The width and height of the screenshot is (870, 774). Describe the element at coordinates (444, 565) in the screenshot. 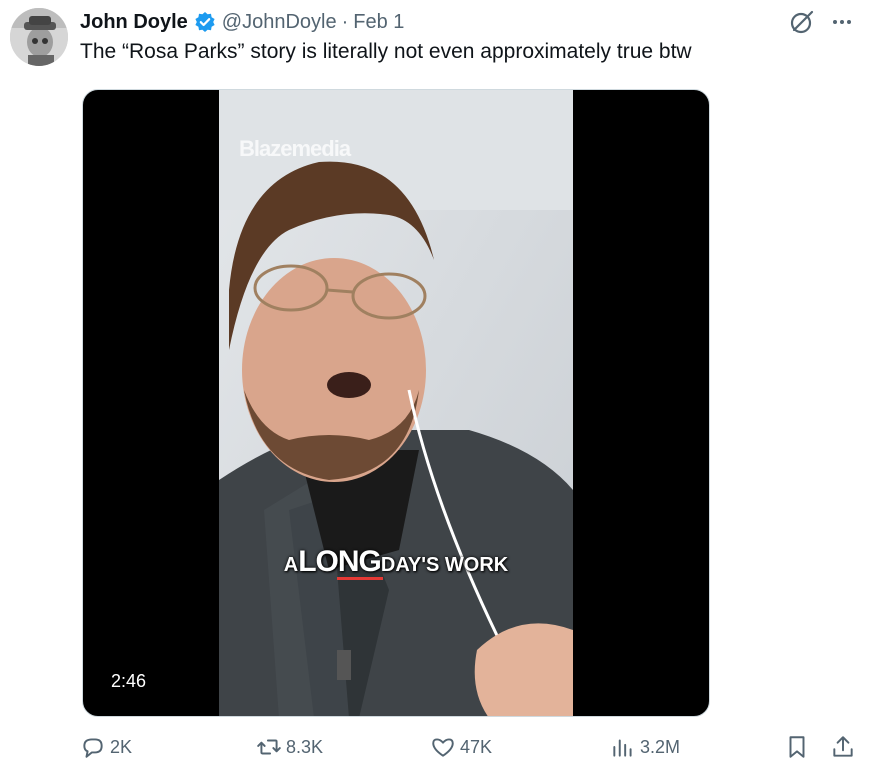

I see `caption-rest: DAY'S WORK` at that location.